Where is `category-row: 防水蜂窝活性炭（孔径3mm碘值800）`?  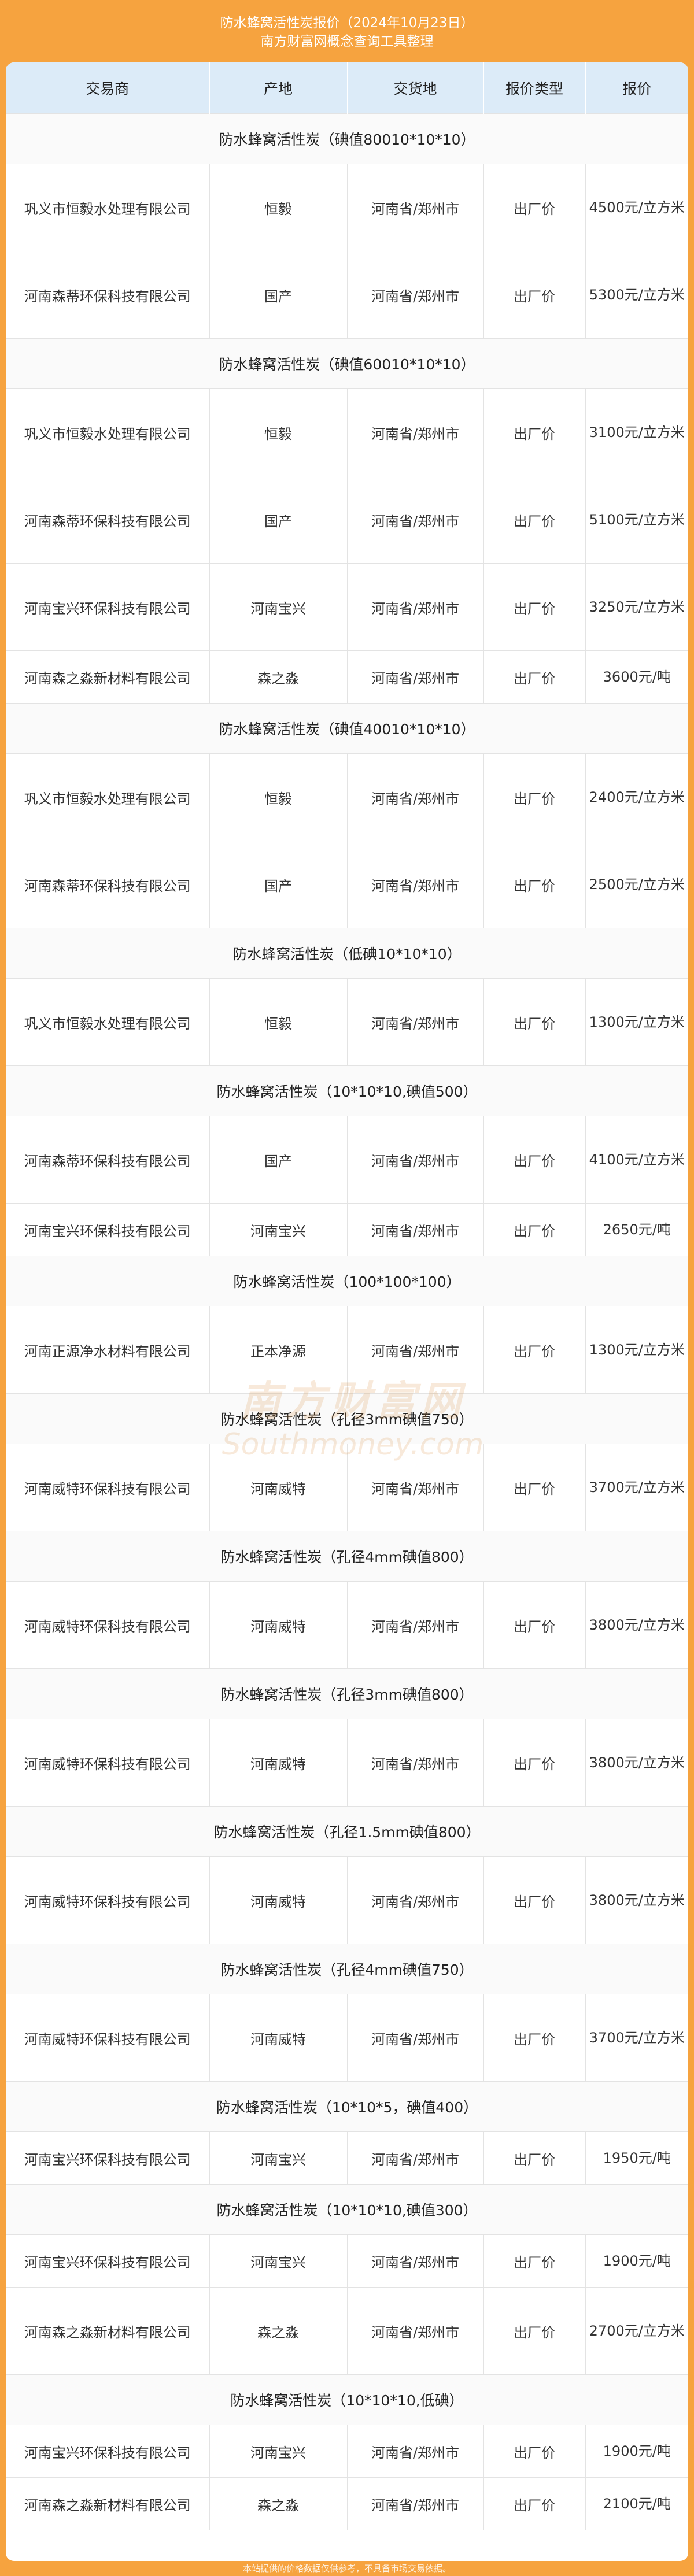 category-row: 防水蜂窝活性炭（孔径3mm碘值800） is located at coordinates (347, 1693).